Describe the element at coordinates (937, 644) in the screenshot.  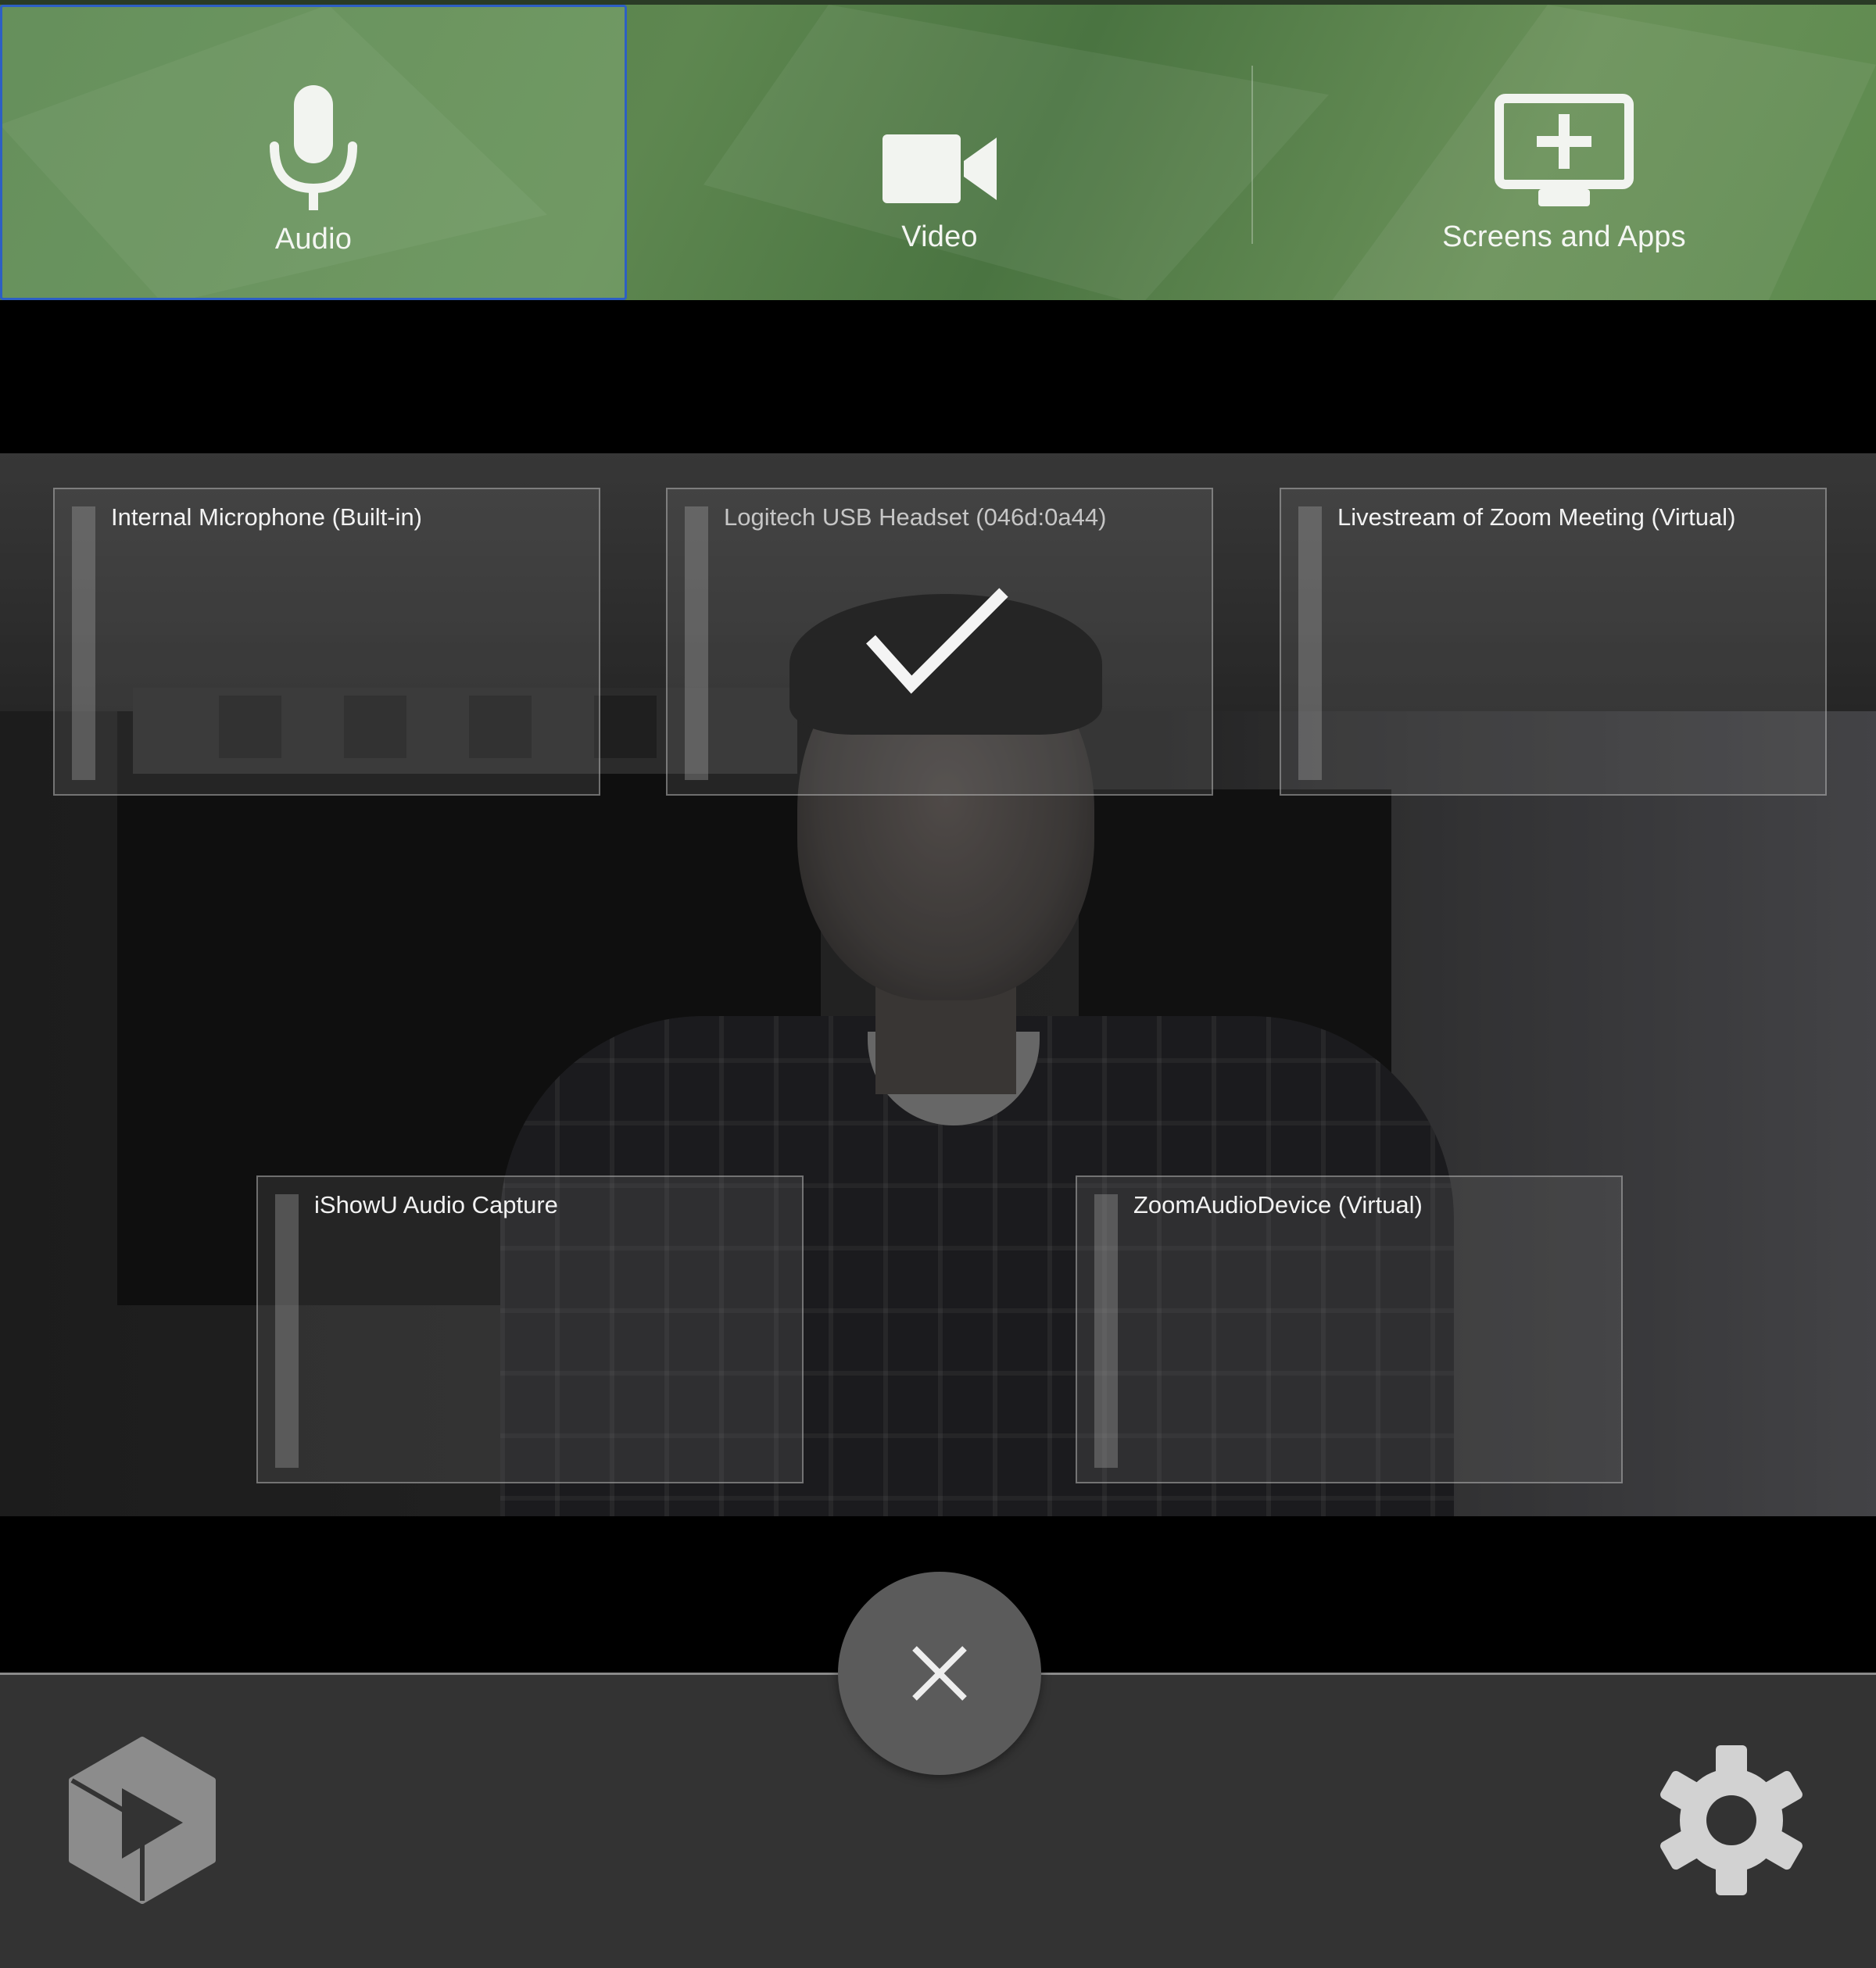
I see `checkmark-icon` at that location.